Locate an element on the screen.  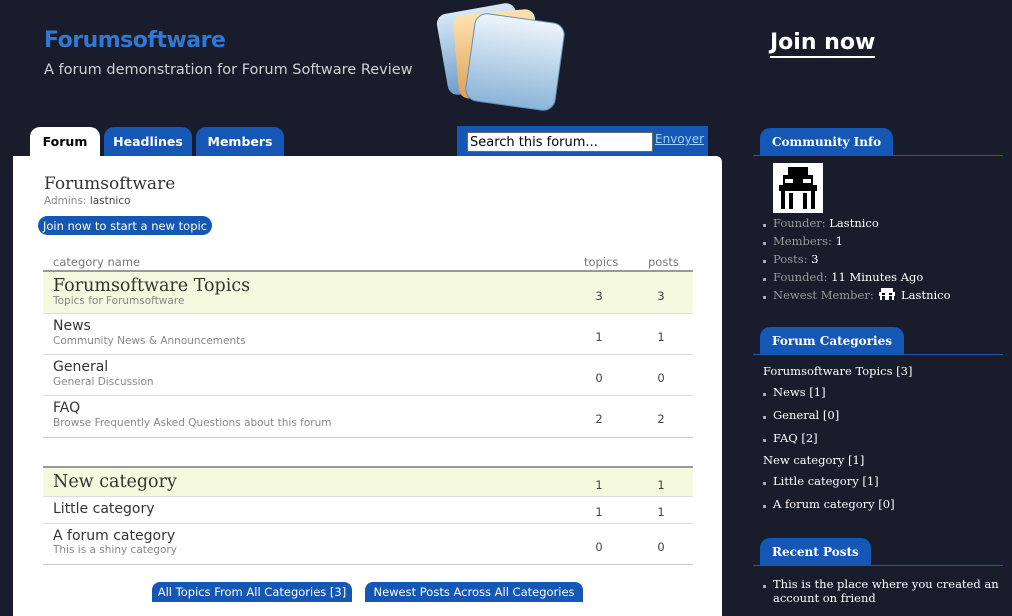
recent-posts-heading: Recent Posts is located at coordinates (815, 551).